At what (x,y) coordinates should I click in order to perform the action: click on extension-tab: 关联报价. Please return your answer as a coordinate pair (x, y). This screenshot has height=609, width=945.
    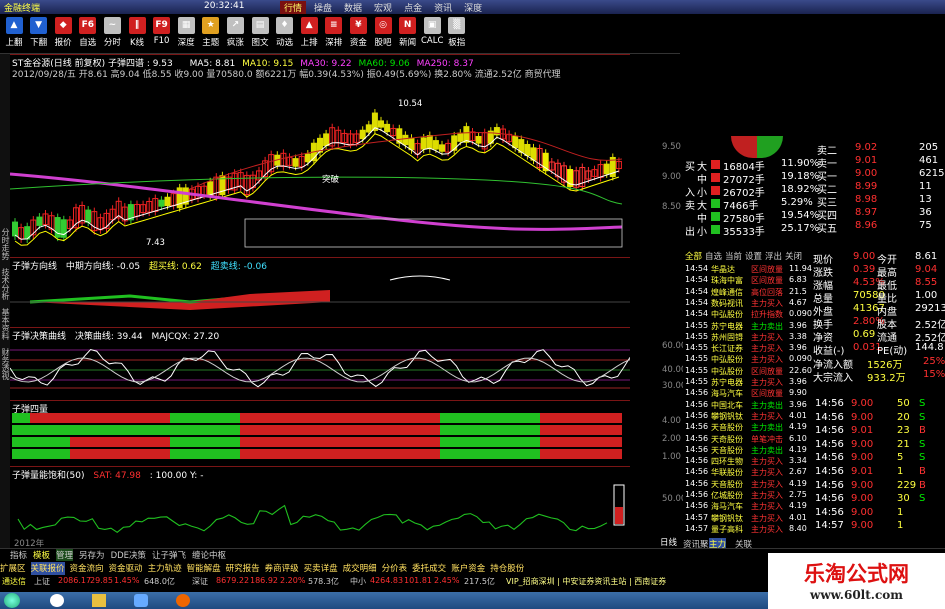
    Looking at the image, I should click on (47, 568).